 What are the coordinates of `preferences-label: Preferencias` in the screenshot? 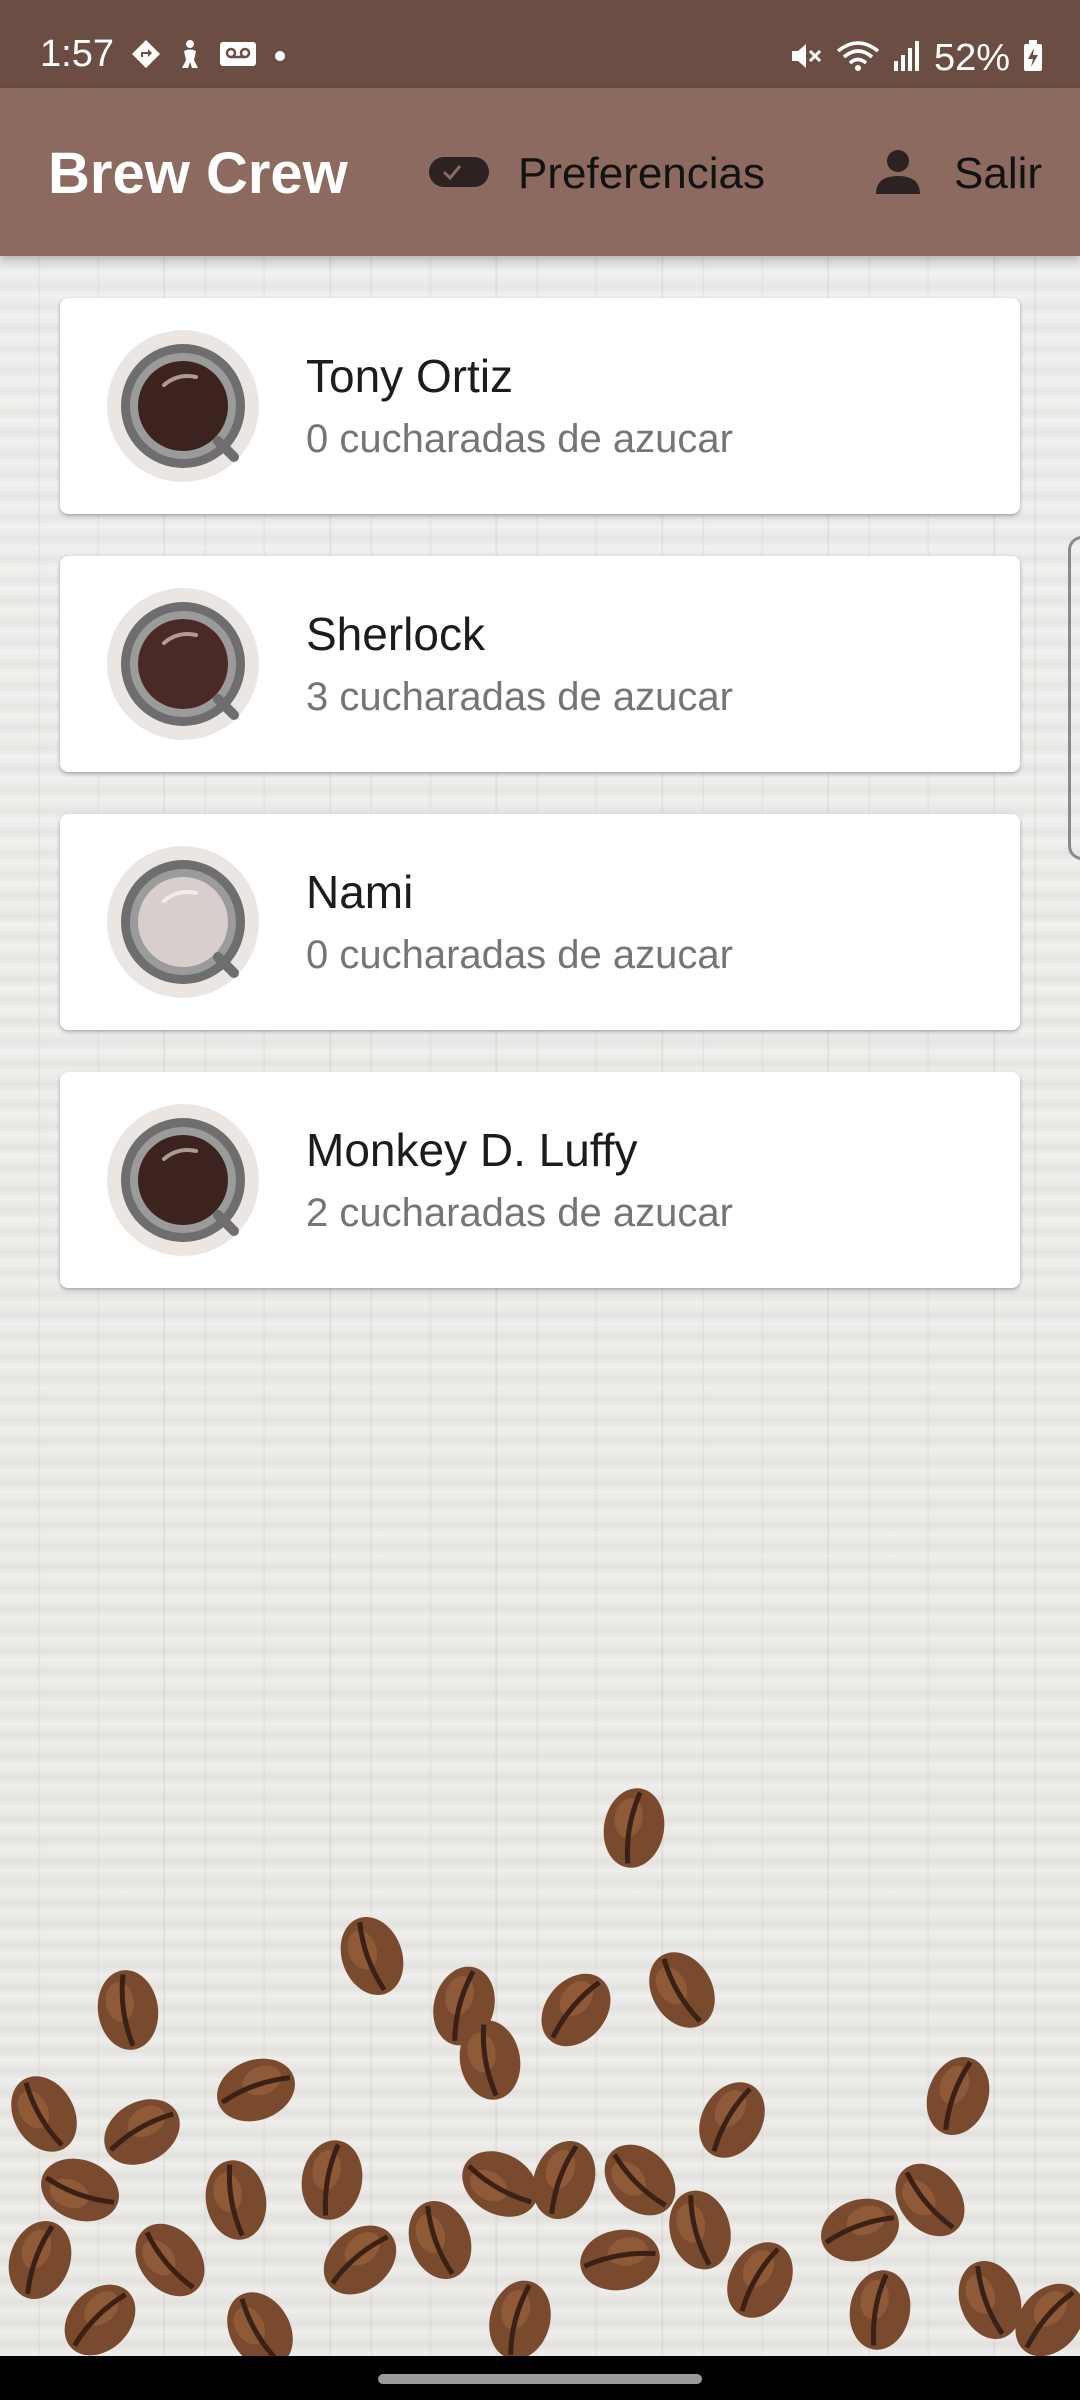 It's located at (642, 173).